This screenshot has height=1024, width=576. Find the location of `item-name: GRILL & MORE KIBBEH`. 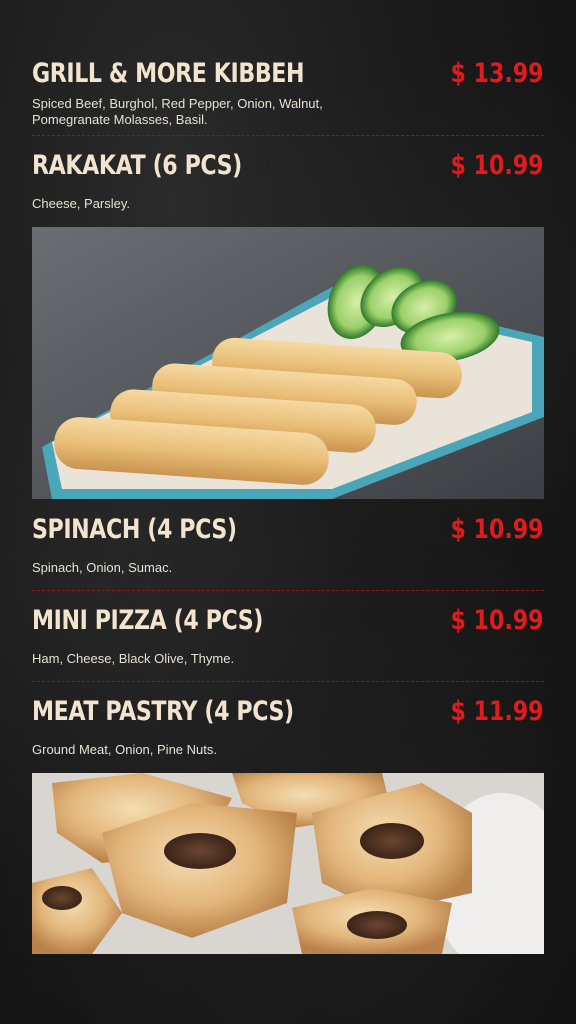

item-name: GRILL & MORE KIBBEH is located at coordinates (168, 73).